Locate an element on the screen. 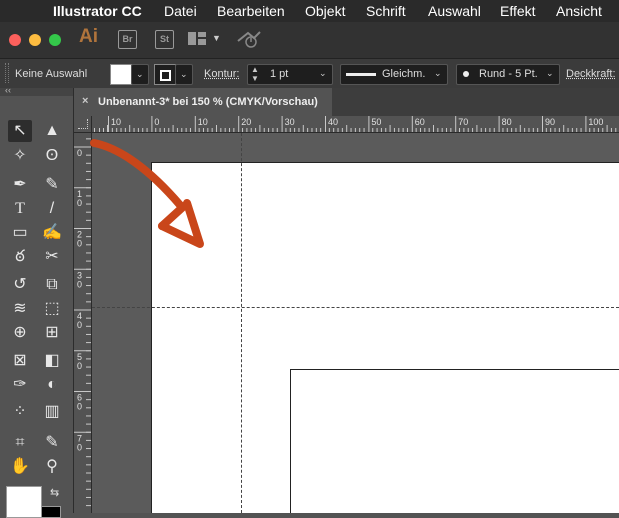 The image size is (619, 518). close-document-icon: × is located at coordinates (85, 101).